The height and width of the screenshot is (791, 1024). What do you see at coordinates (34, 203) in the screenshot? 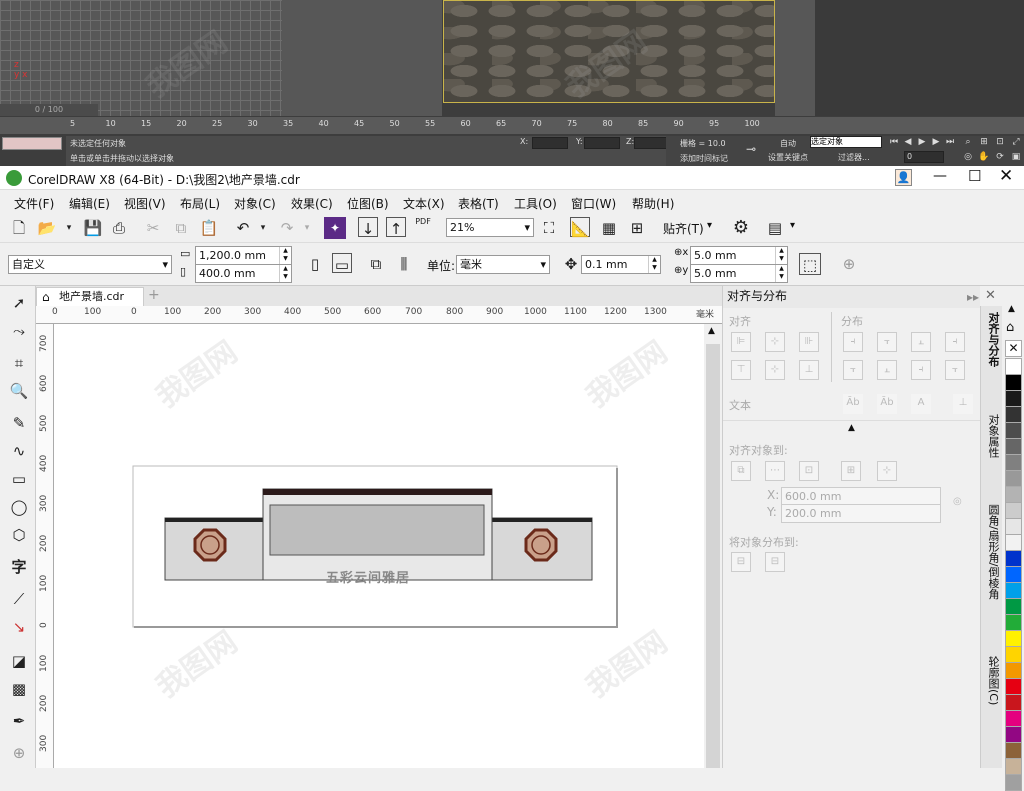
I see `menu-file: 文件(F)` at bounding box center [34, 203].